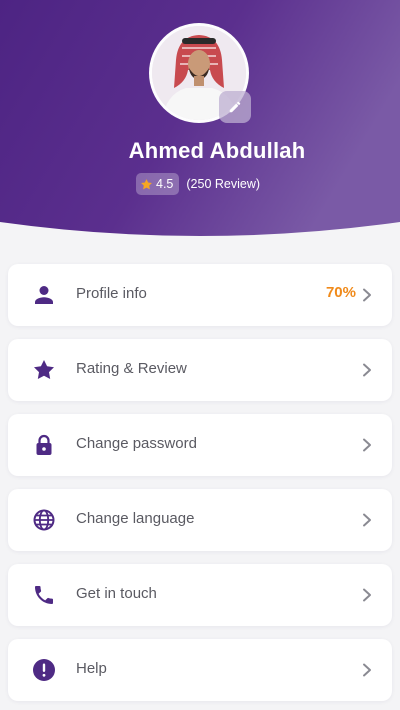  I want to click on menu-item-label: Change password, so click(136, 443).